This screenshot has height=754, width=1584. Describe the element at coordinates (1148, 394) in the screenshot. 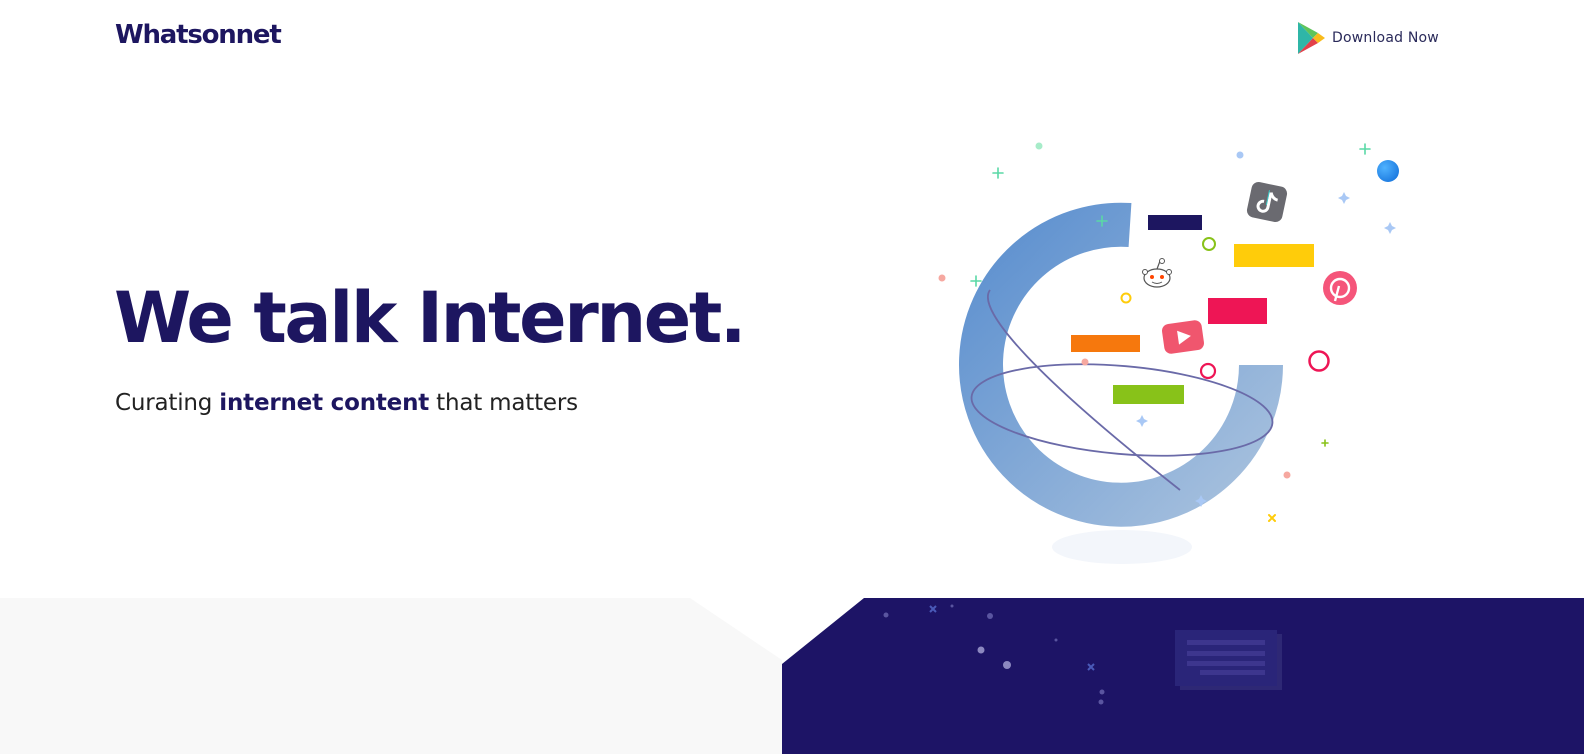

I see `bar-green` at that location.